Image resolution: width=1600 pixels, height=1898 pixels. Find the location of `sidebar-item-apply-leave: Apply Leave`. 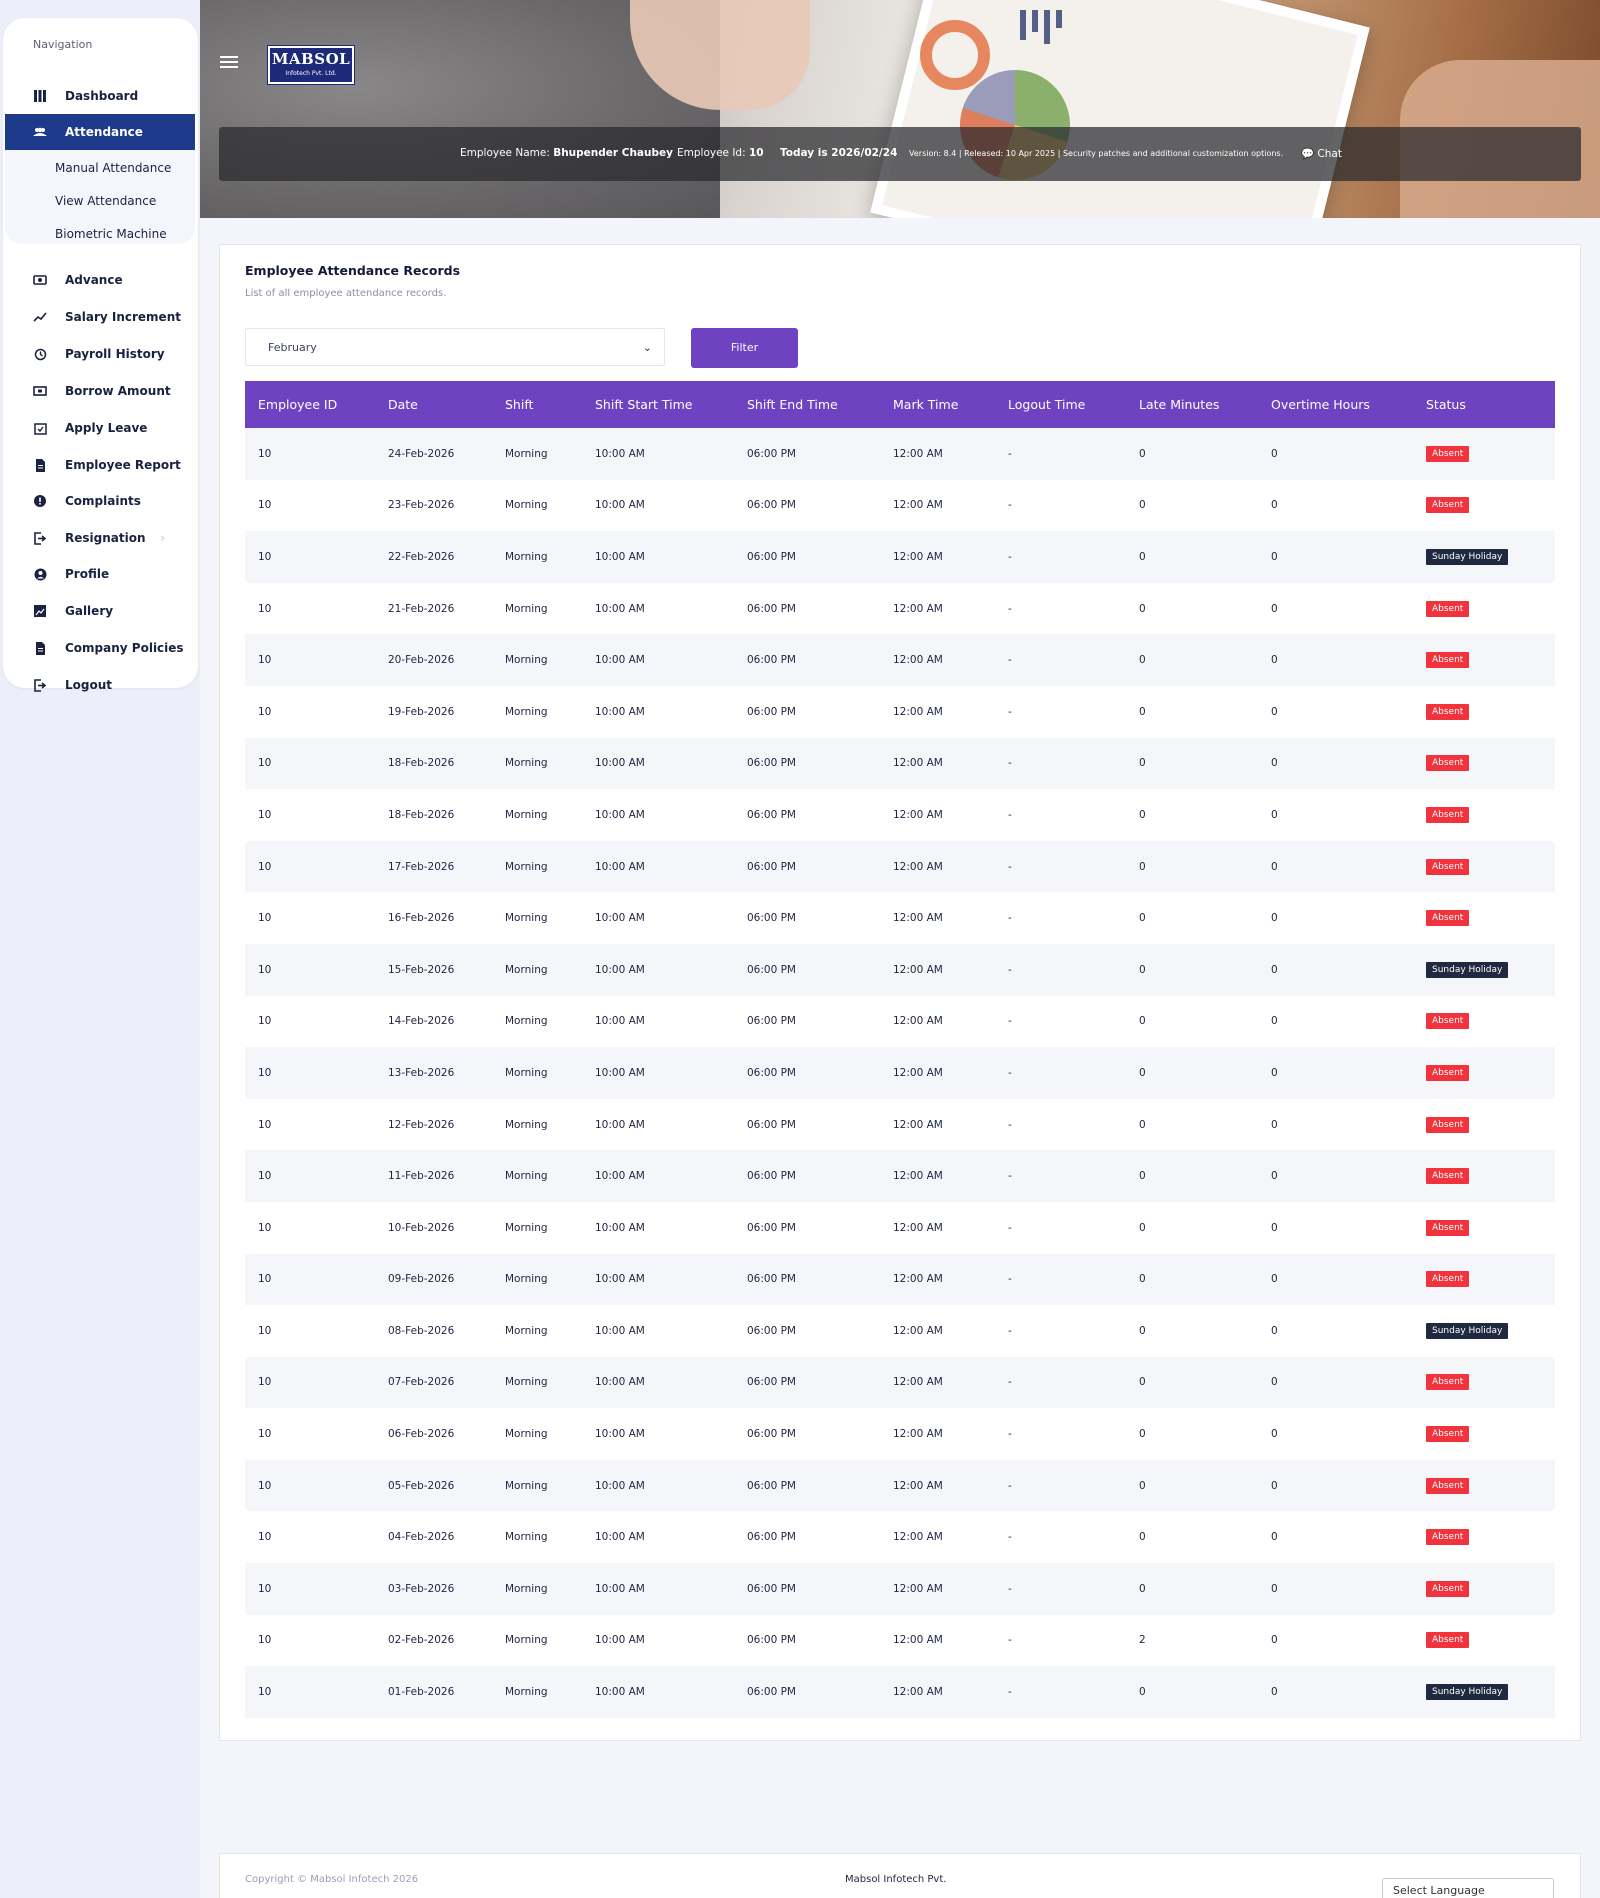

sidebar-item-apply-leave: Apply Leave is located at coordinates (100, 428).